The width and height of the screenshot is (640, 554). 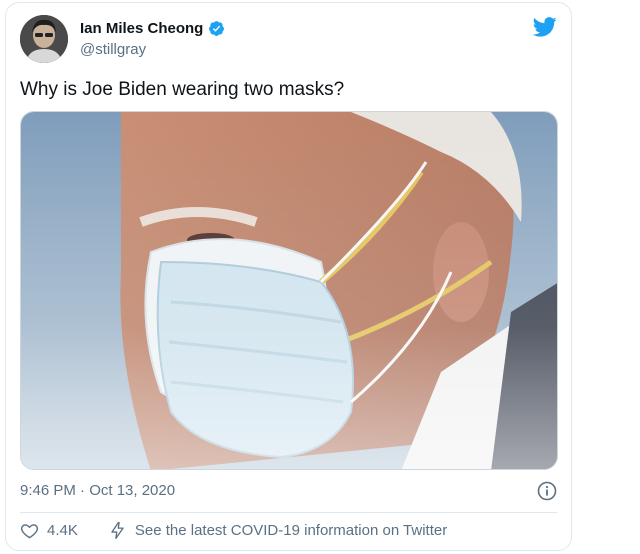 I want to click on author-row: Ian Miles Cheong, so click(x=152, y=28).